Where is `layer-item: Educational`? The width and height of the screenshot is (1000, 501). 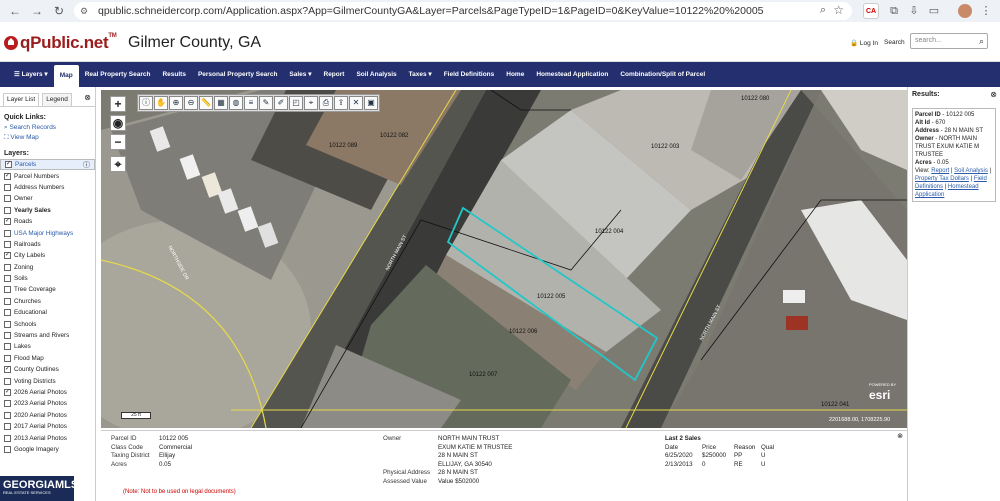 layer-item: Educational is located at coordinates (47, 312).